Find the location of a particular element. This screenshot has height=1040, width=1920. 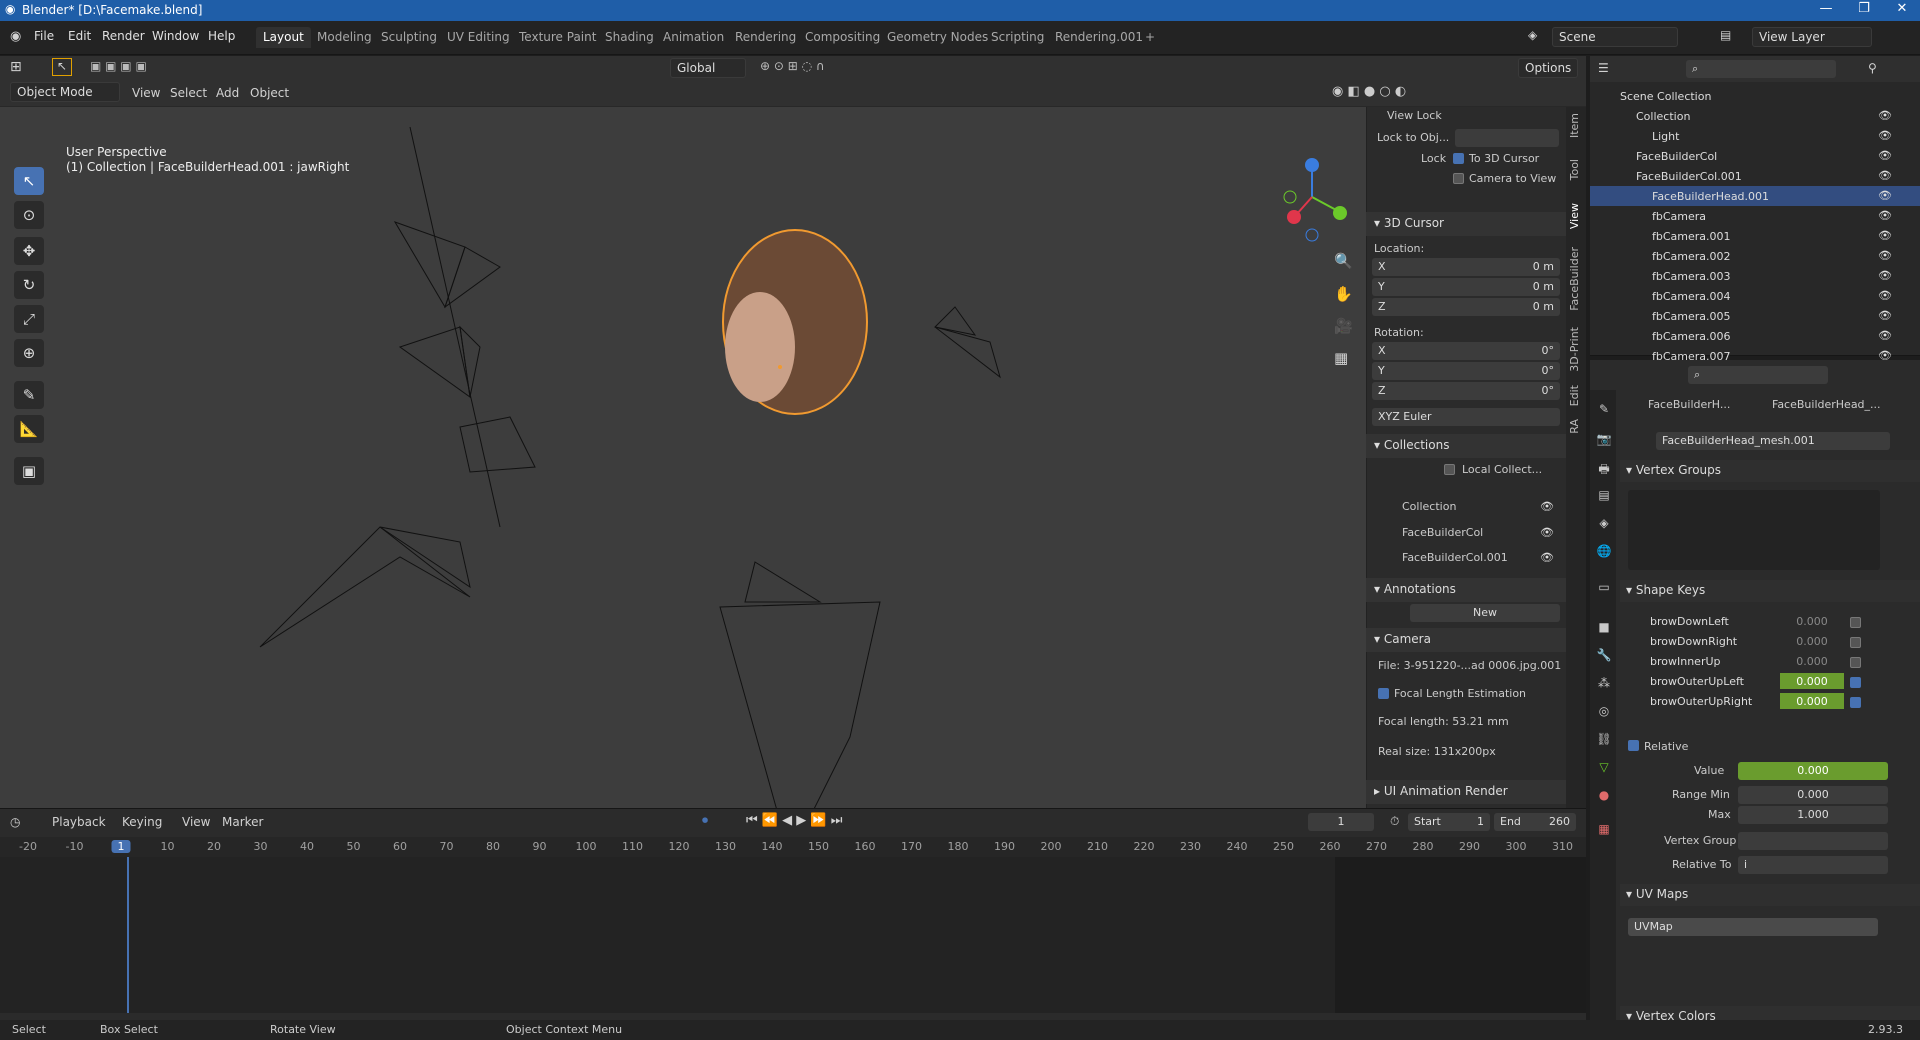

range-max-field: 1.000 is located at coordinates (1813, 815).